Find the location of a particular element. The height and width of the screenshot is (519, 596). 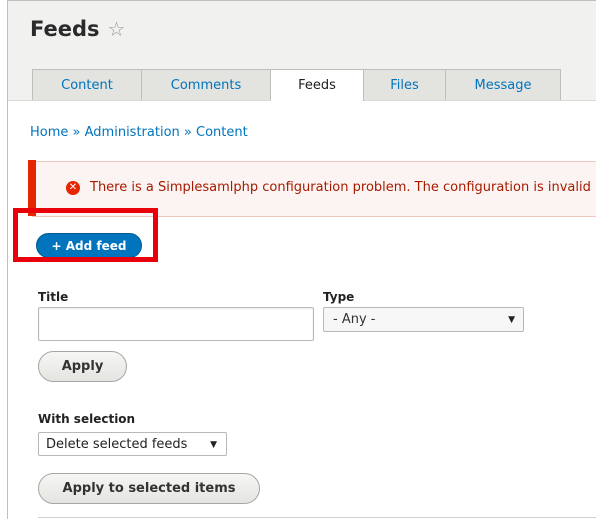

page-title: Feeds ☆ is located at coordinates (77, 29).